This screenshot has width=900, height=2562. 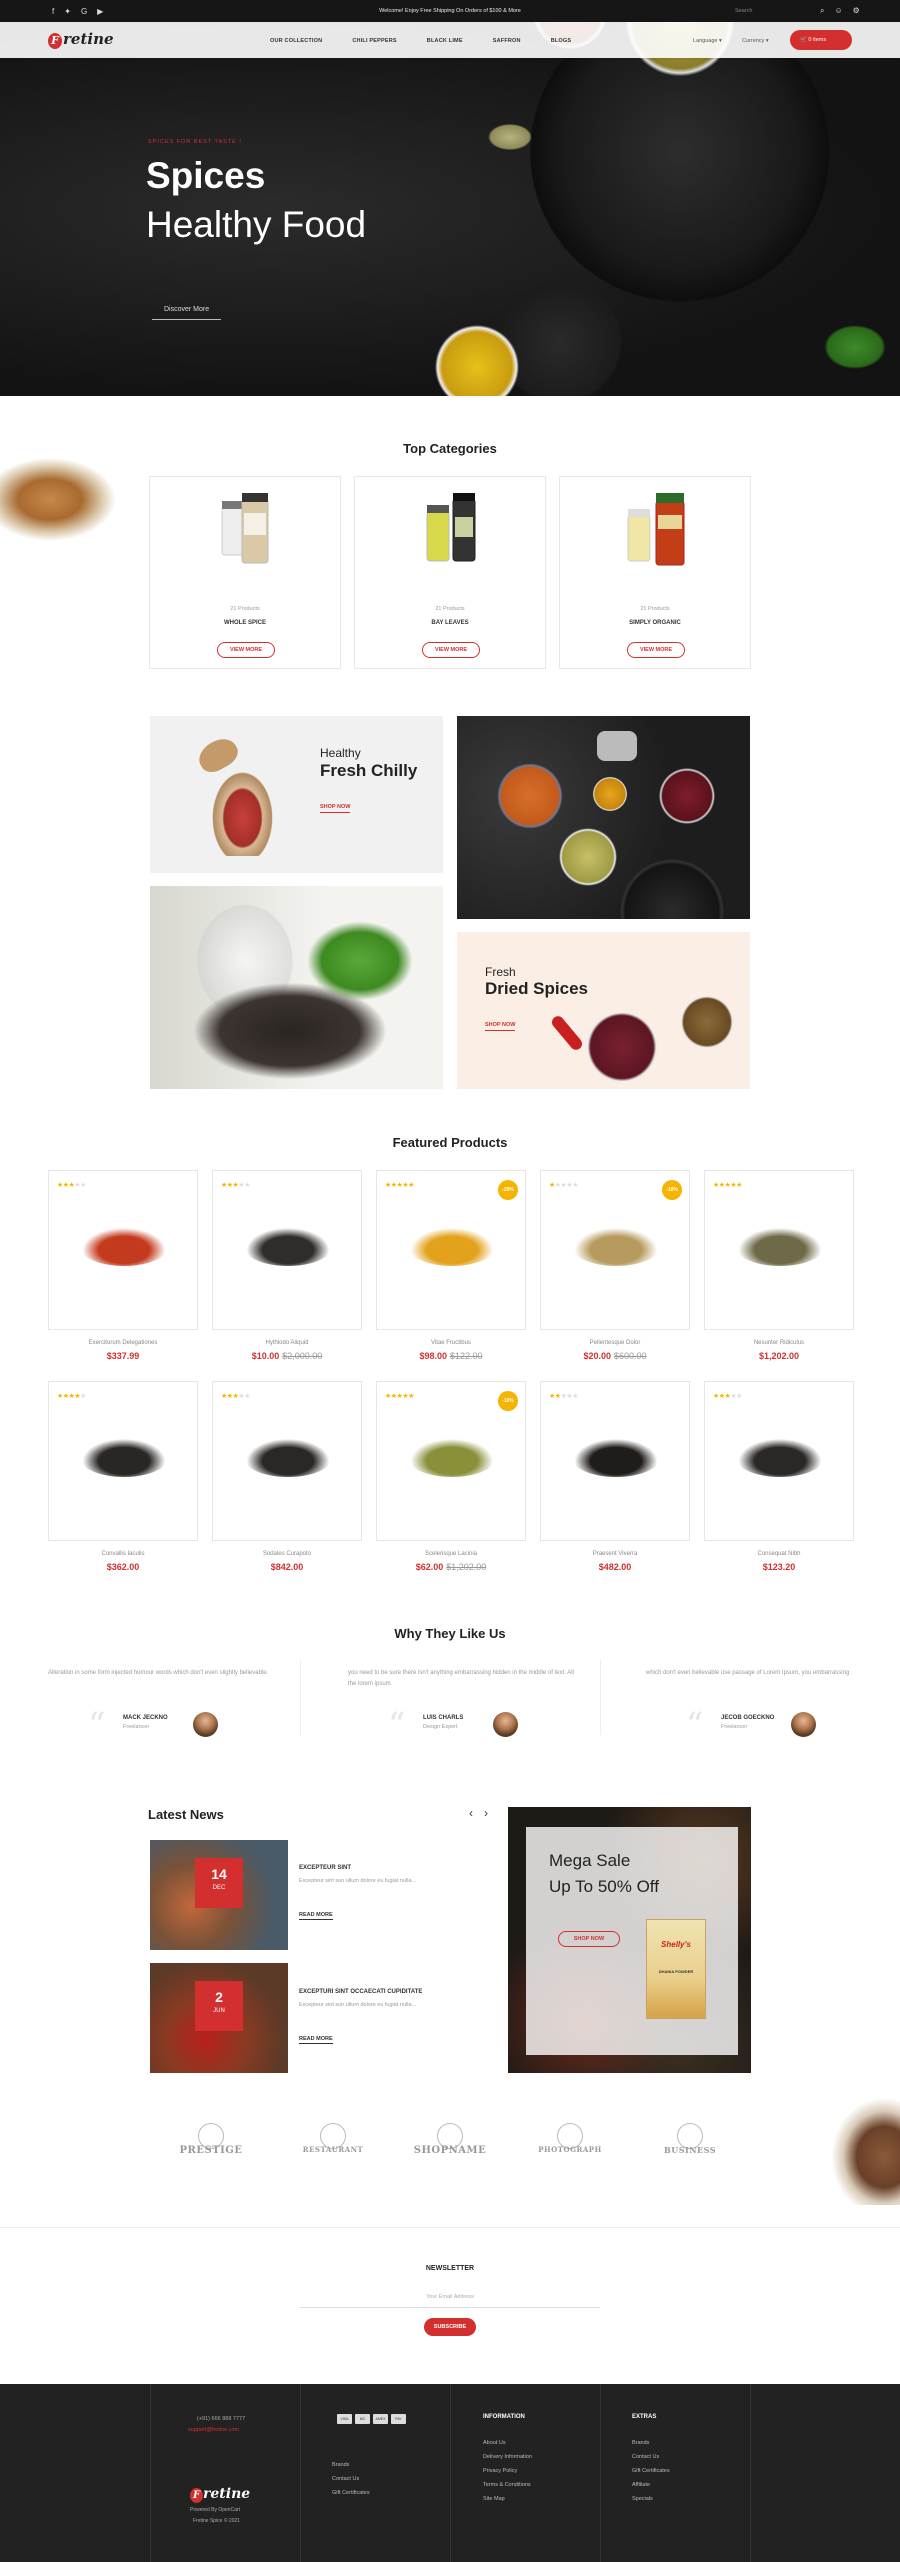 I want to click on mega-shop-button: SHOP NOW, so click(x=589, y=1939).